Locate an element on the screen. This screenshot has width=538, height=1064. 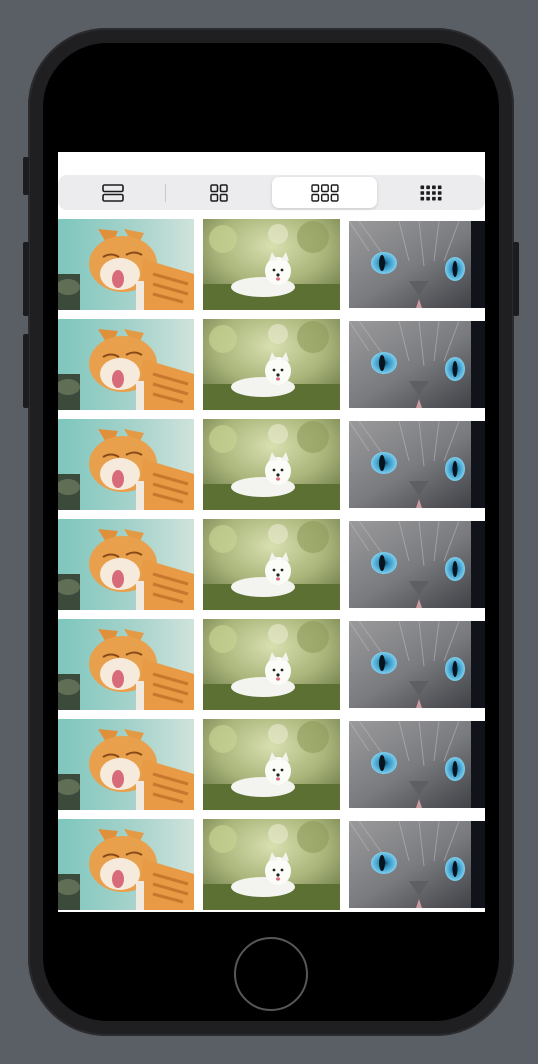
power-button is located at coordinates (516, 279).